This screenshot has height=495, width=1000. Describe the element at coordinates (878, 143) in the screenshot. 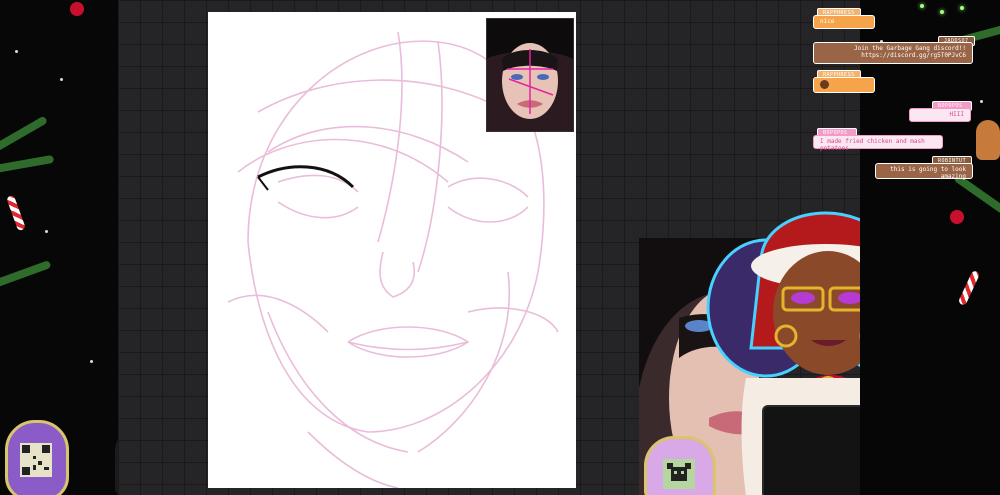

I see `chat-text: I made fried chicken and mash potatoes` at that location.